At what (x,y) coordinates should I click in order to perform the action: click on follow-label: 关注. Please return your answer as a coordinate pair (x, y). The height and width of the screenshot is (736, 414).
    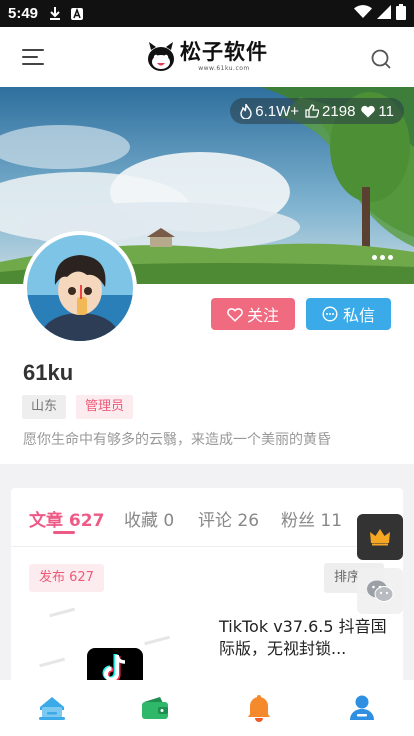
    Looking at the image, I should click on (262, 315).